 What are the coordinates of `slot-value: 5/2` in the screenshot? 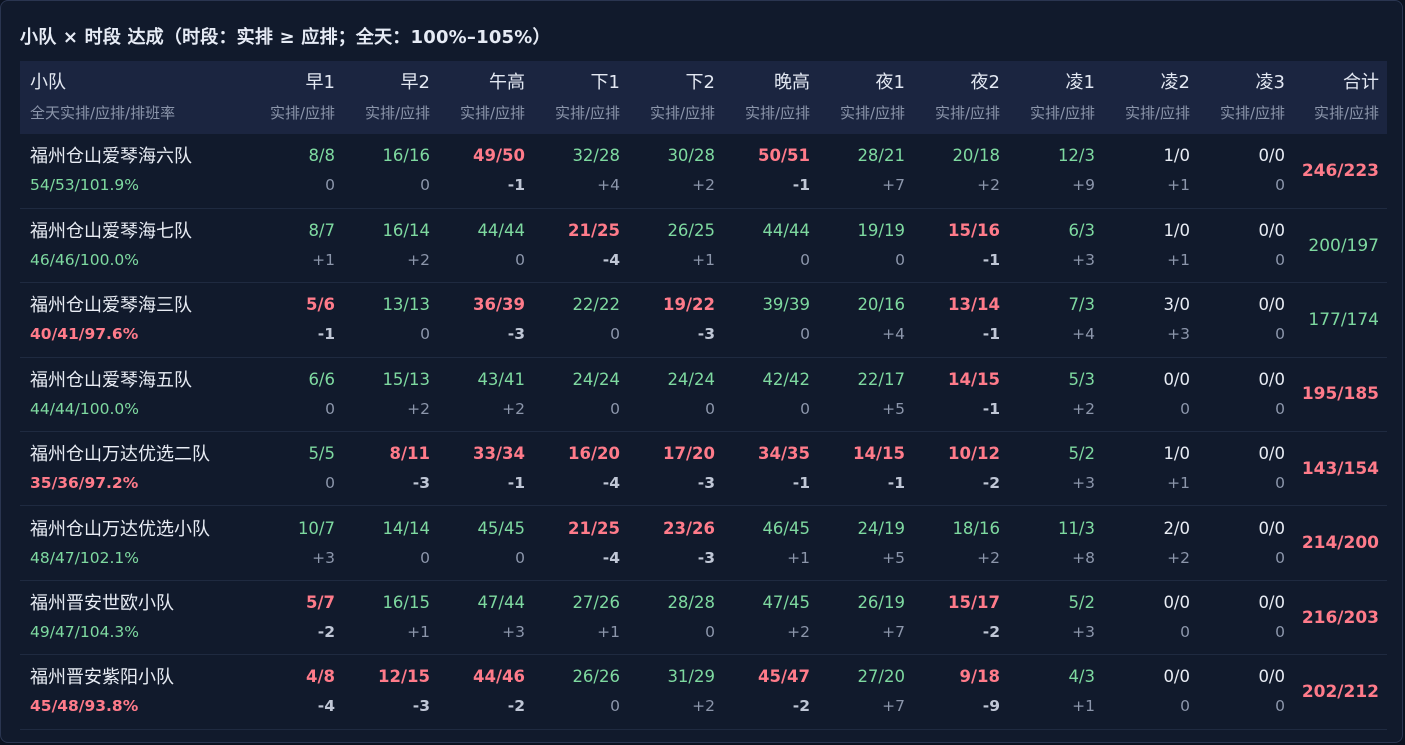 It's located at (1081, 454).